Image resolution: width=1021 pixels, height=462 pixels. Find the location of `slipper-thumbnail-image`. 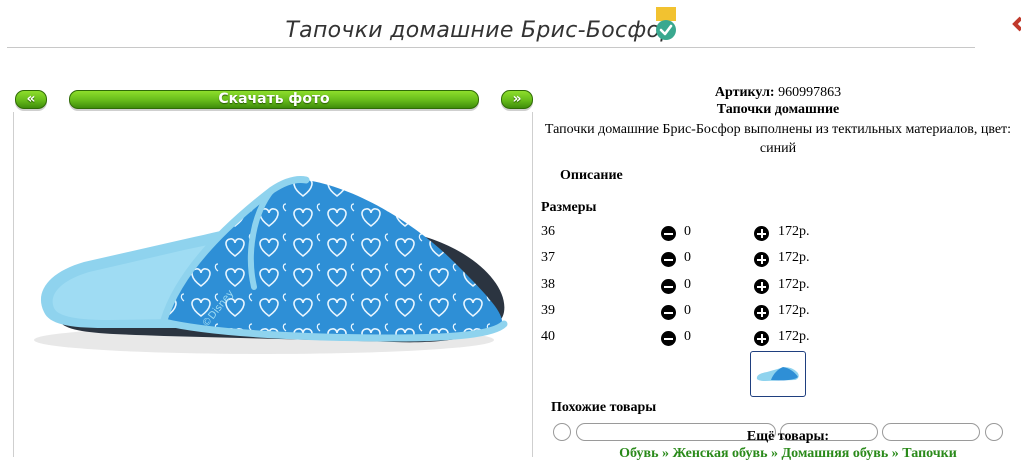

slipper-thumbnail-image is located at coordinates (777, 374).